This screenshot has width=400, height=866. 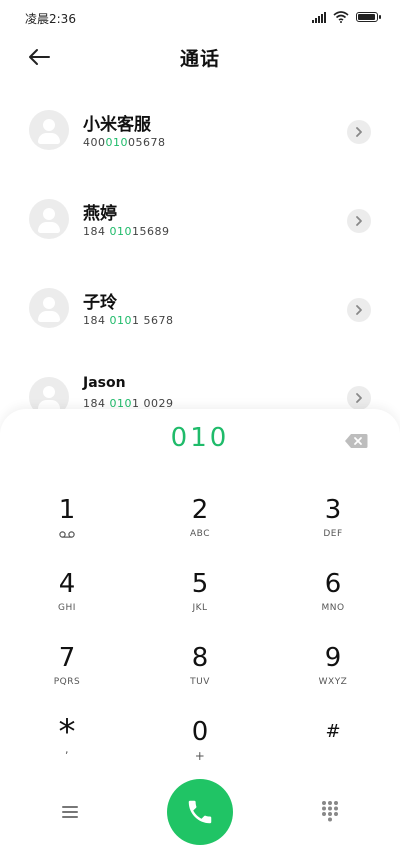 I want to click on menu-button, so click(x=70, y=812).